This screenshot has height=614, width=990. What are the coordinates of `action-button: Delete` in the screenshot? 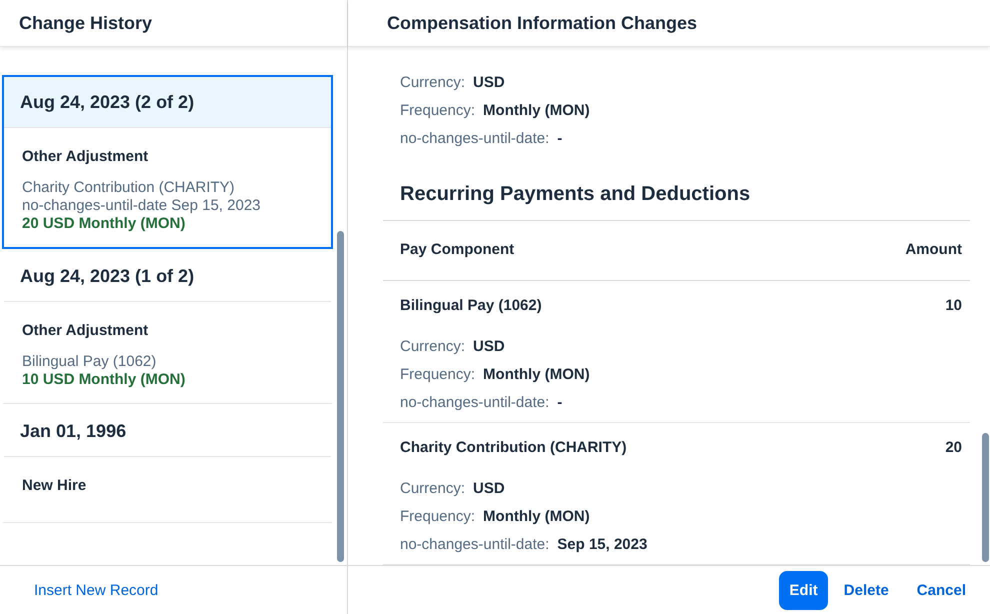 It's located at (866, 590).